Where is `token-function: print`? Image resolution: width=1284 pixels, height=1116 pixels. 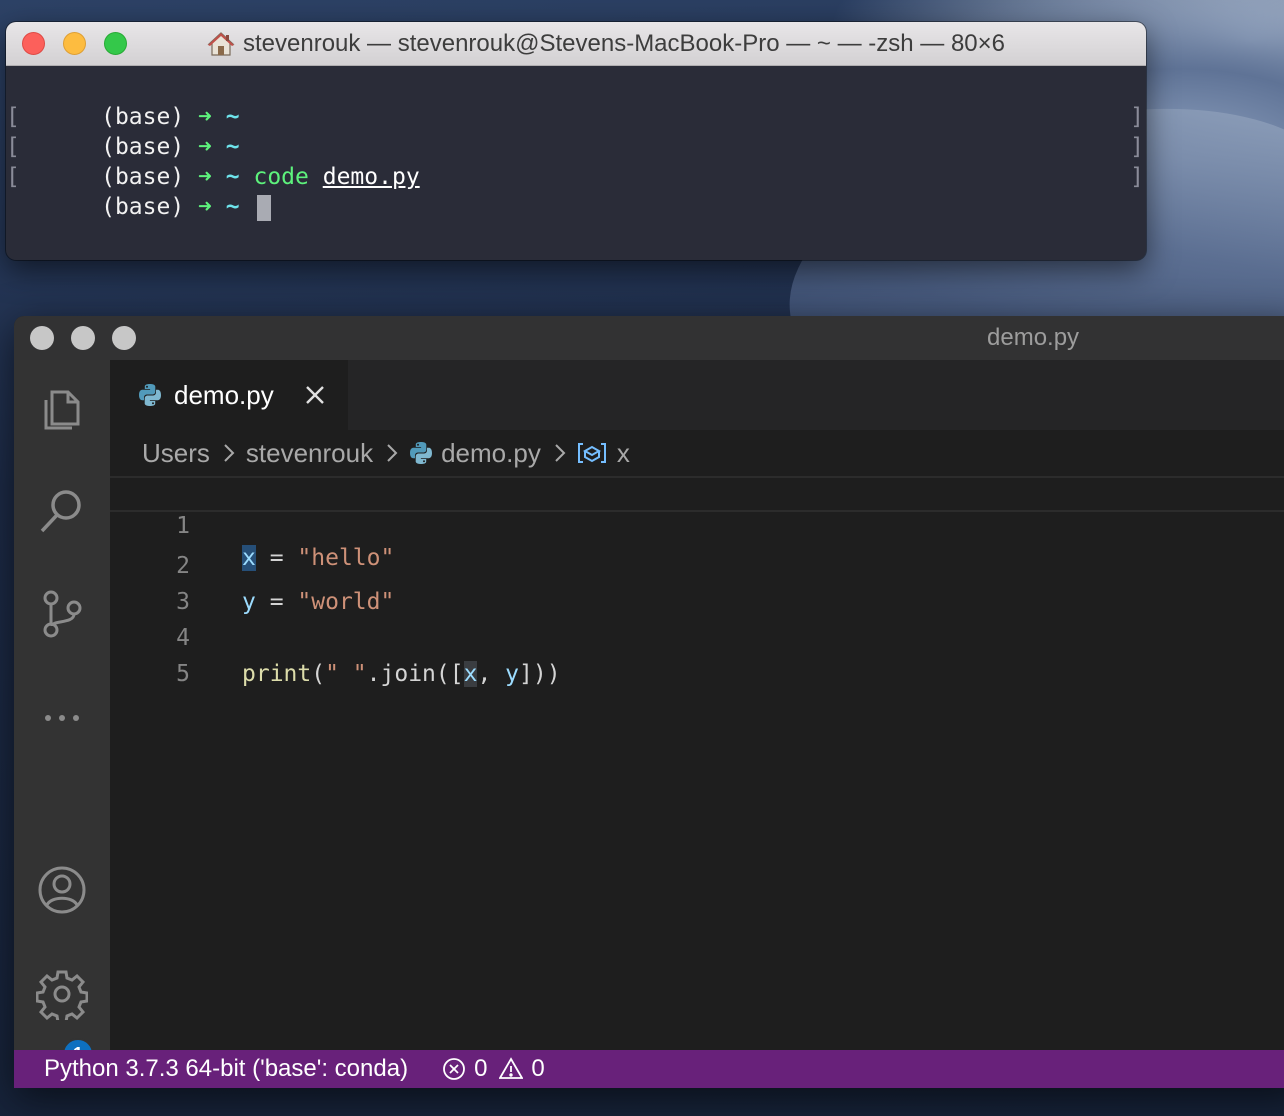 token-function: print is located at coordinates (277, 674).